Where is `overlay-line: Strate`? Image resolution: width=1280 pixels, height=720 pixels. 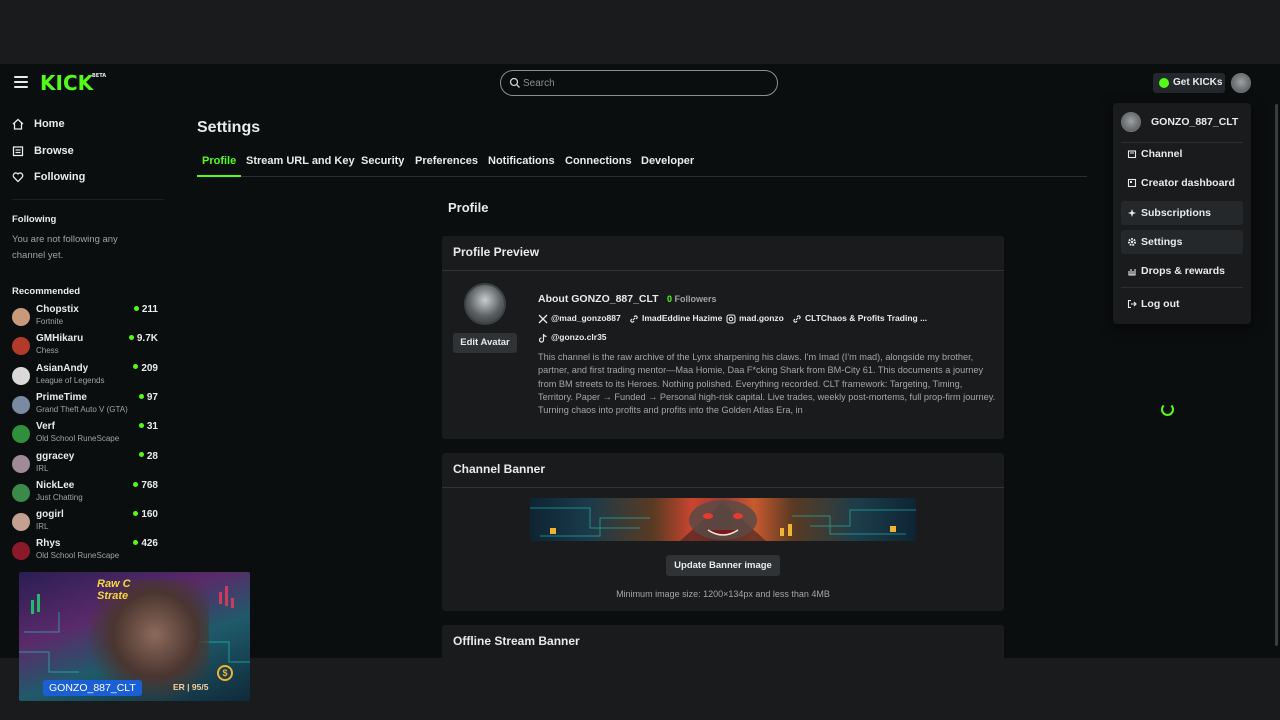 overlay-line: Strate is located at coordinates (113, 596).